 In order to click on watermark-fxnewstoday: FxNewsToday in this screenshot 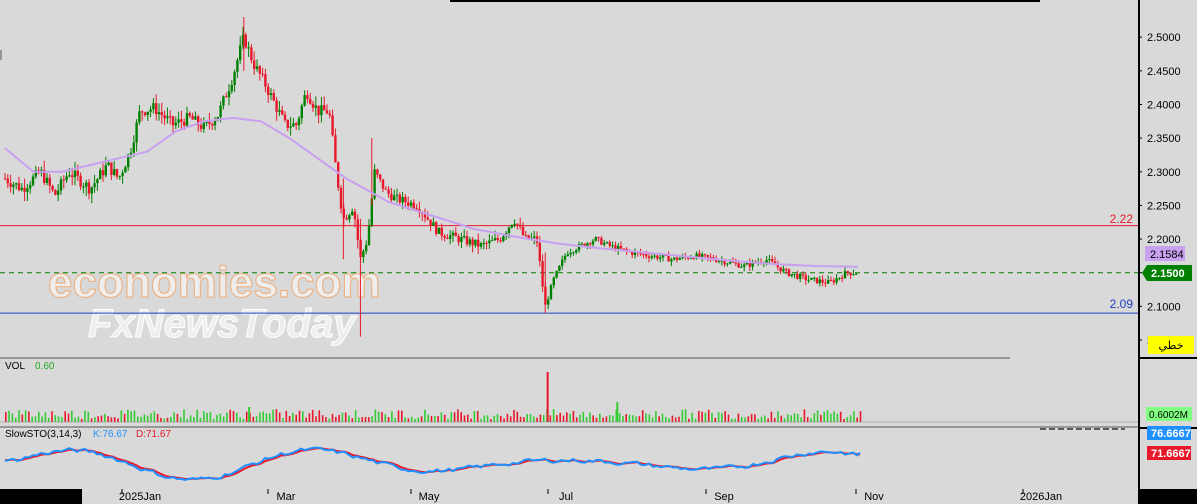, I will do `click(222, 324)`.